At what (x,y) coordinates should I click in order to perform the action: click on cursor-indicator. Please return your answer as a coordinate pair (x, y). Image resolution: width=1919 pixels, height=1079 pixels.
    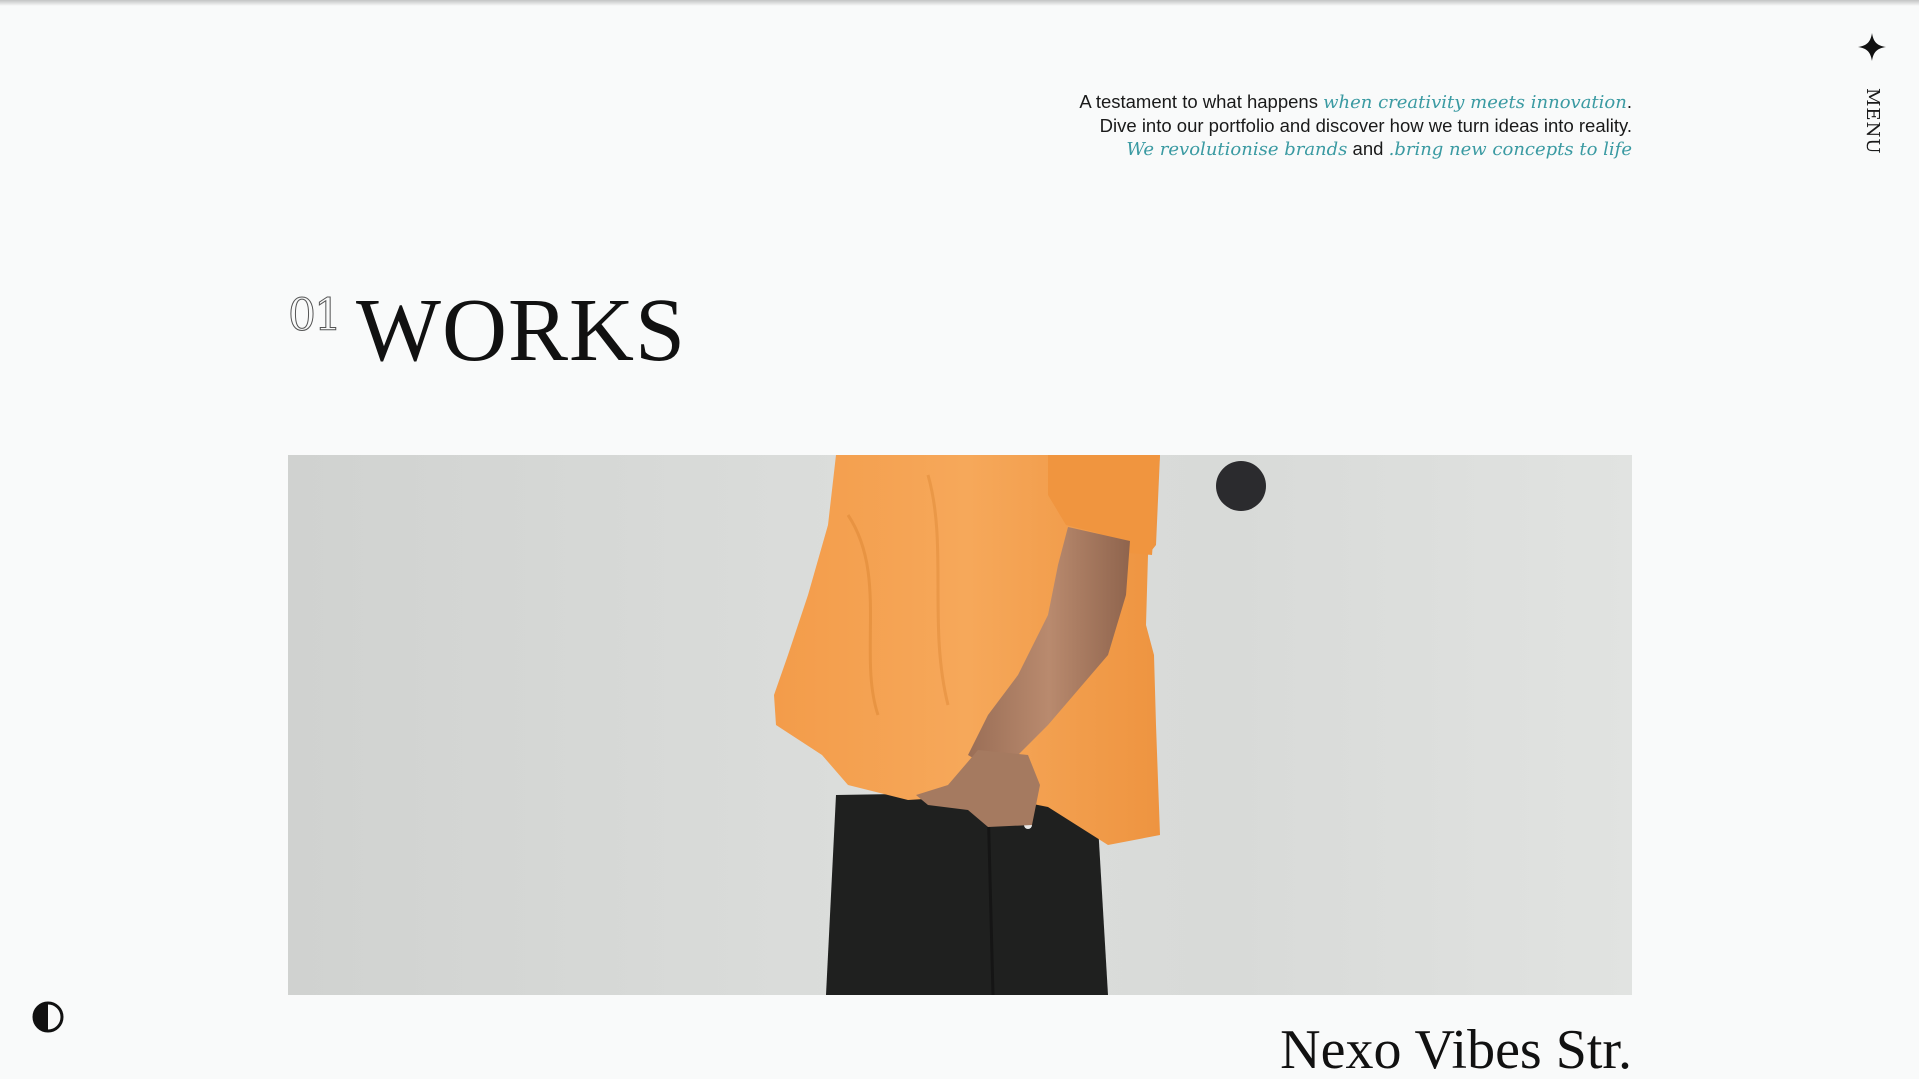
    Looking at the image, I should click on (1241, 486).